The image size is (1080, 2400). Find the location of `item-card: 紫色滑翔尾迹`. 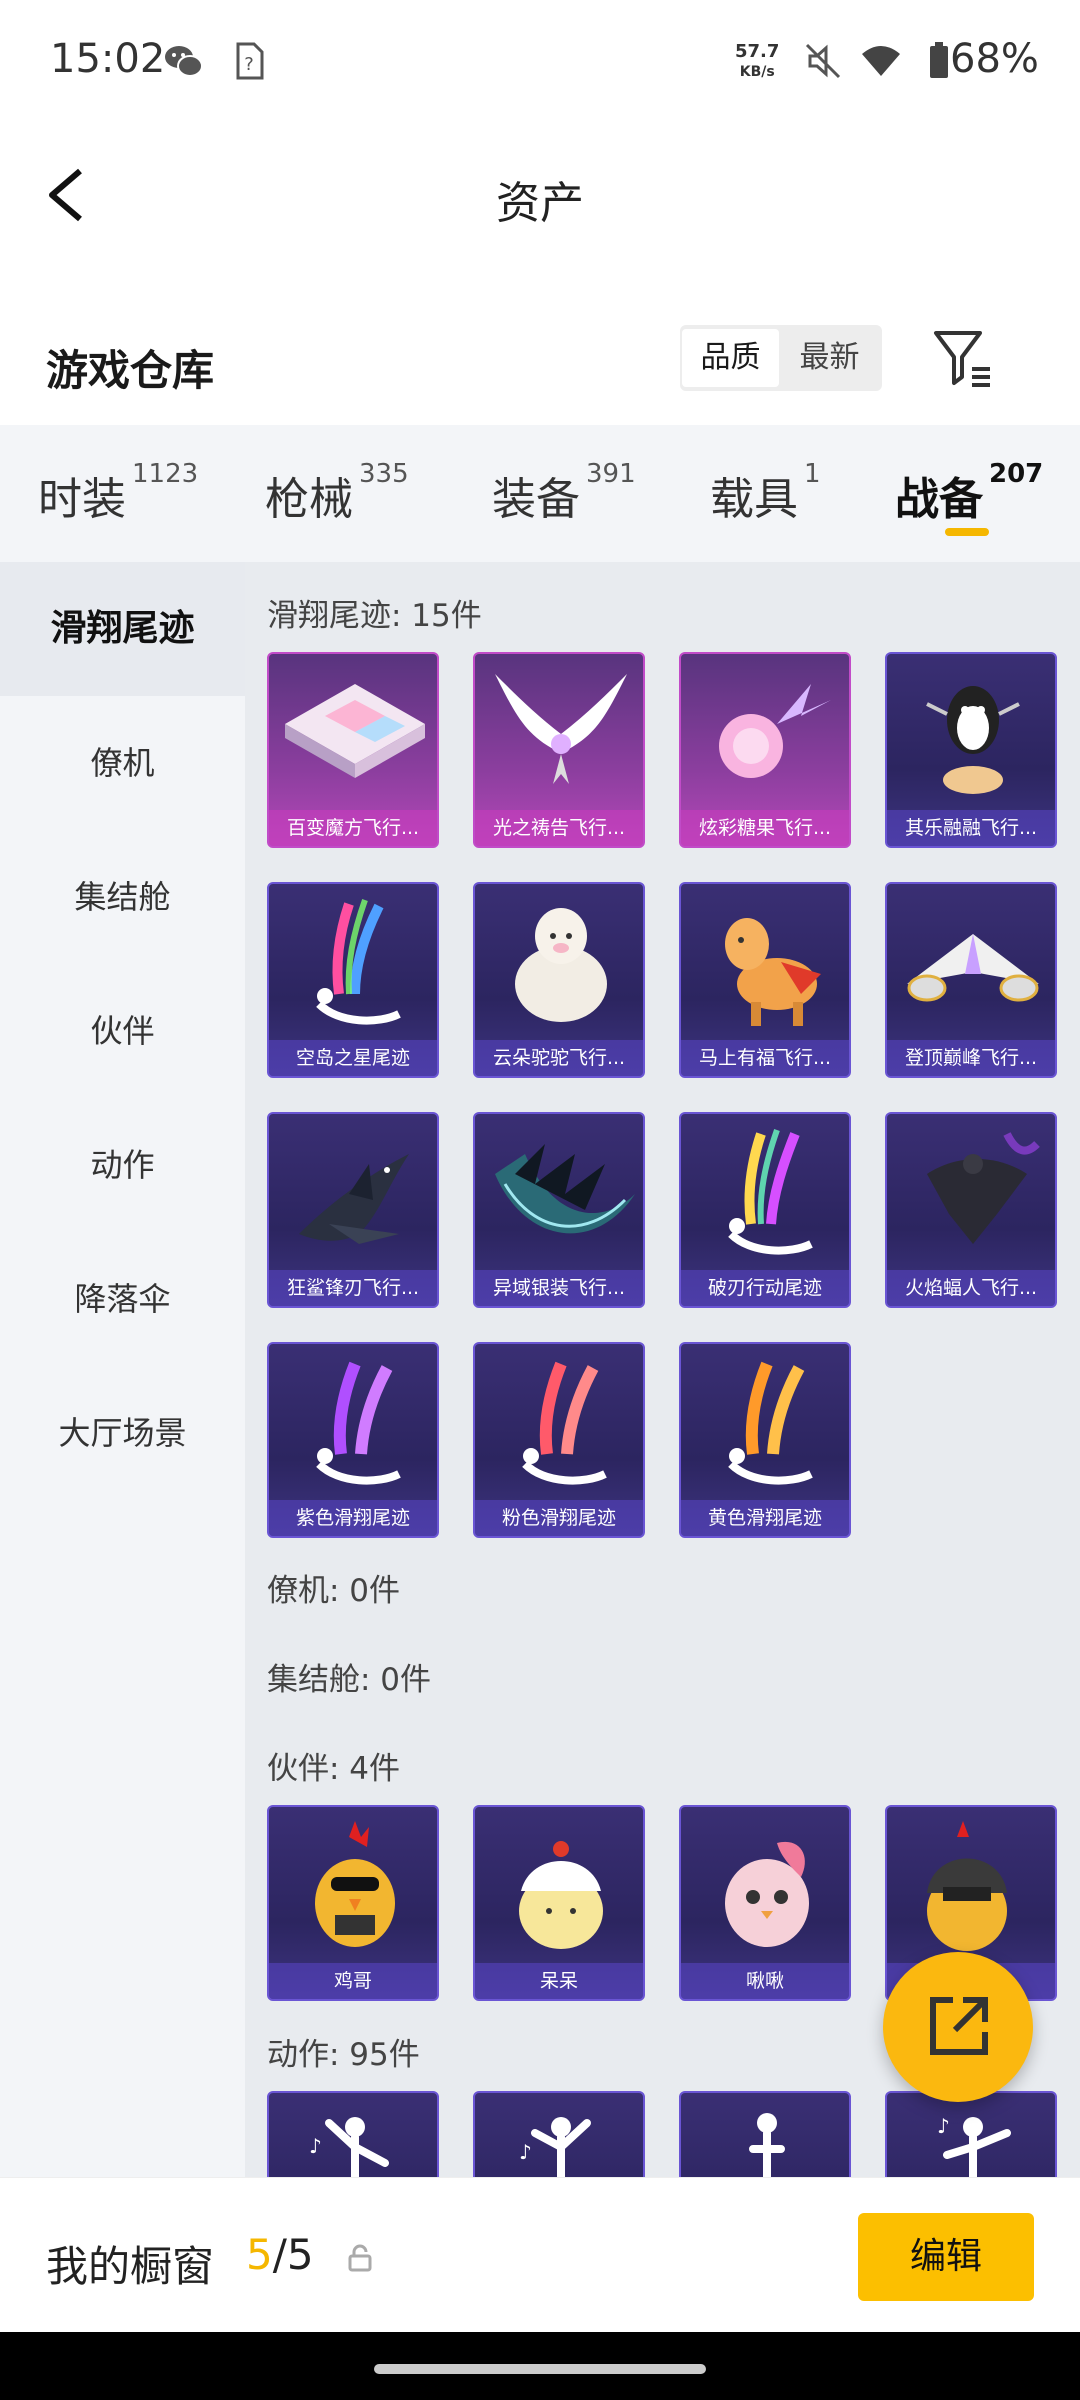

item-card: 紫色滑翔尾迹 is located at coordinates (353, 1440).